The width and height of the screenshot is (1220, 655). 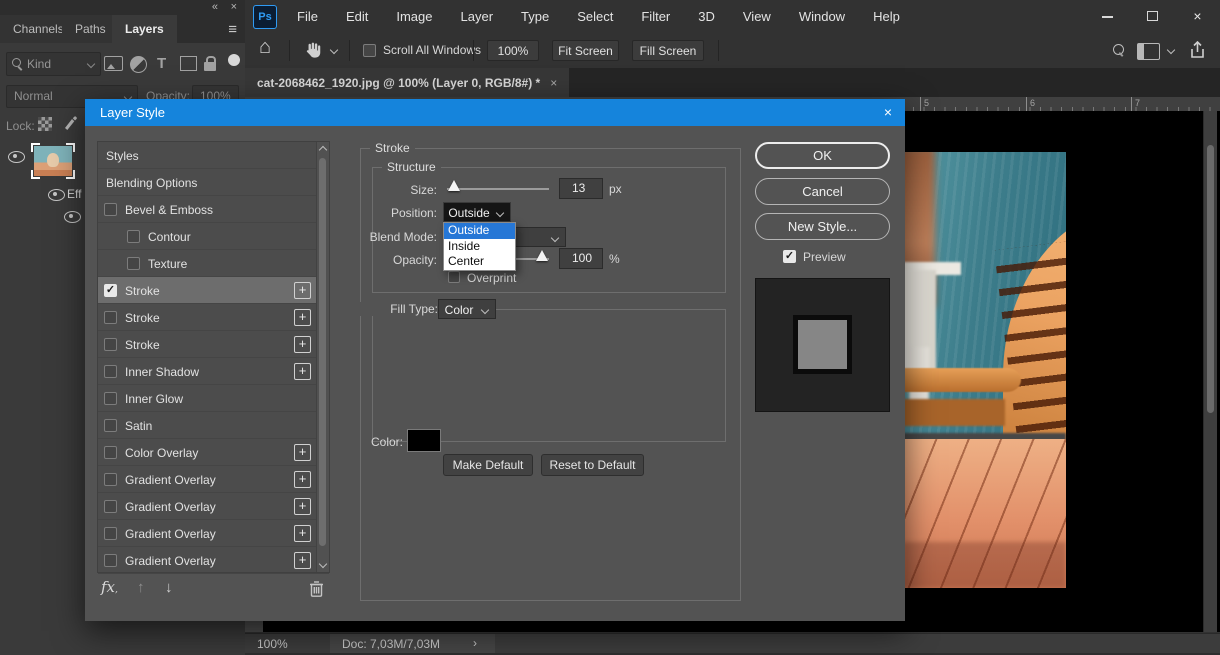 I want to click on panel-menu-icon: ≡, so click(x=232, y=29).